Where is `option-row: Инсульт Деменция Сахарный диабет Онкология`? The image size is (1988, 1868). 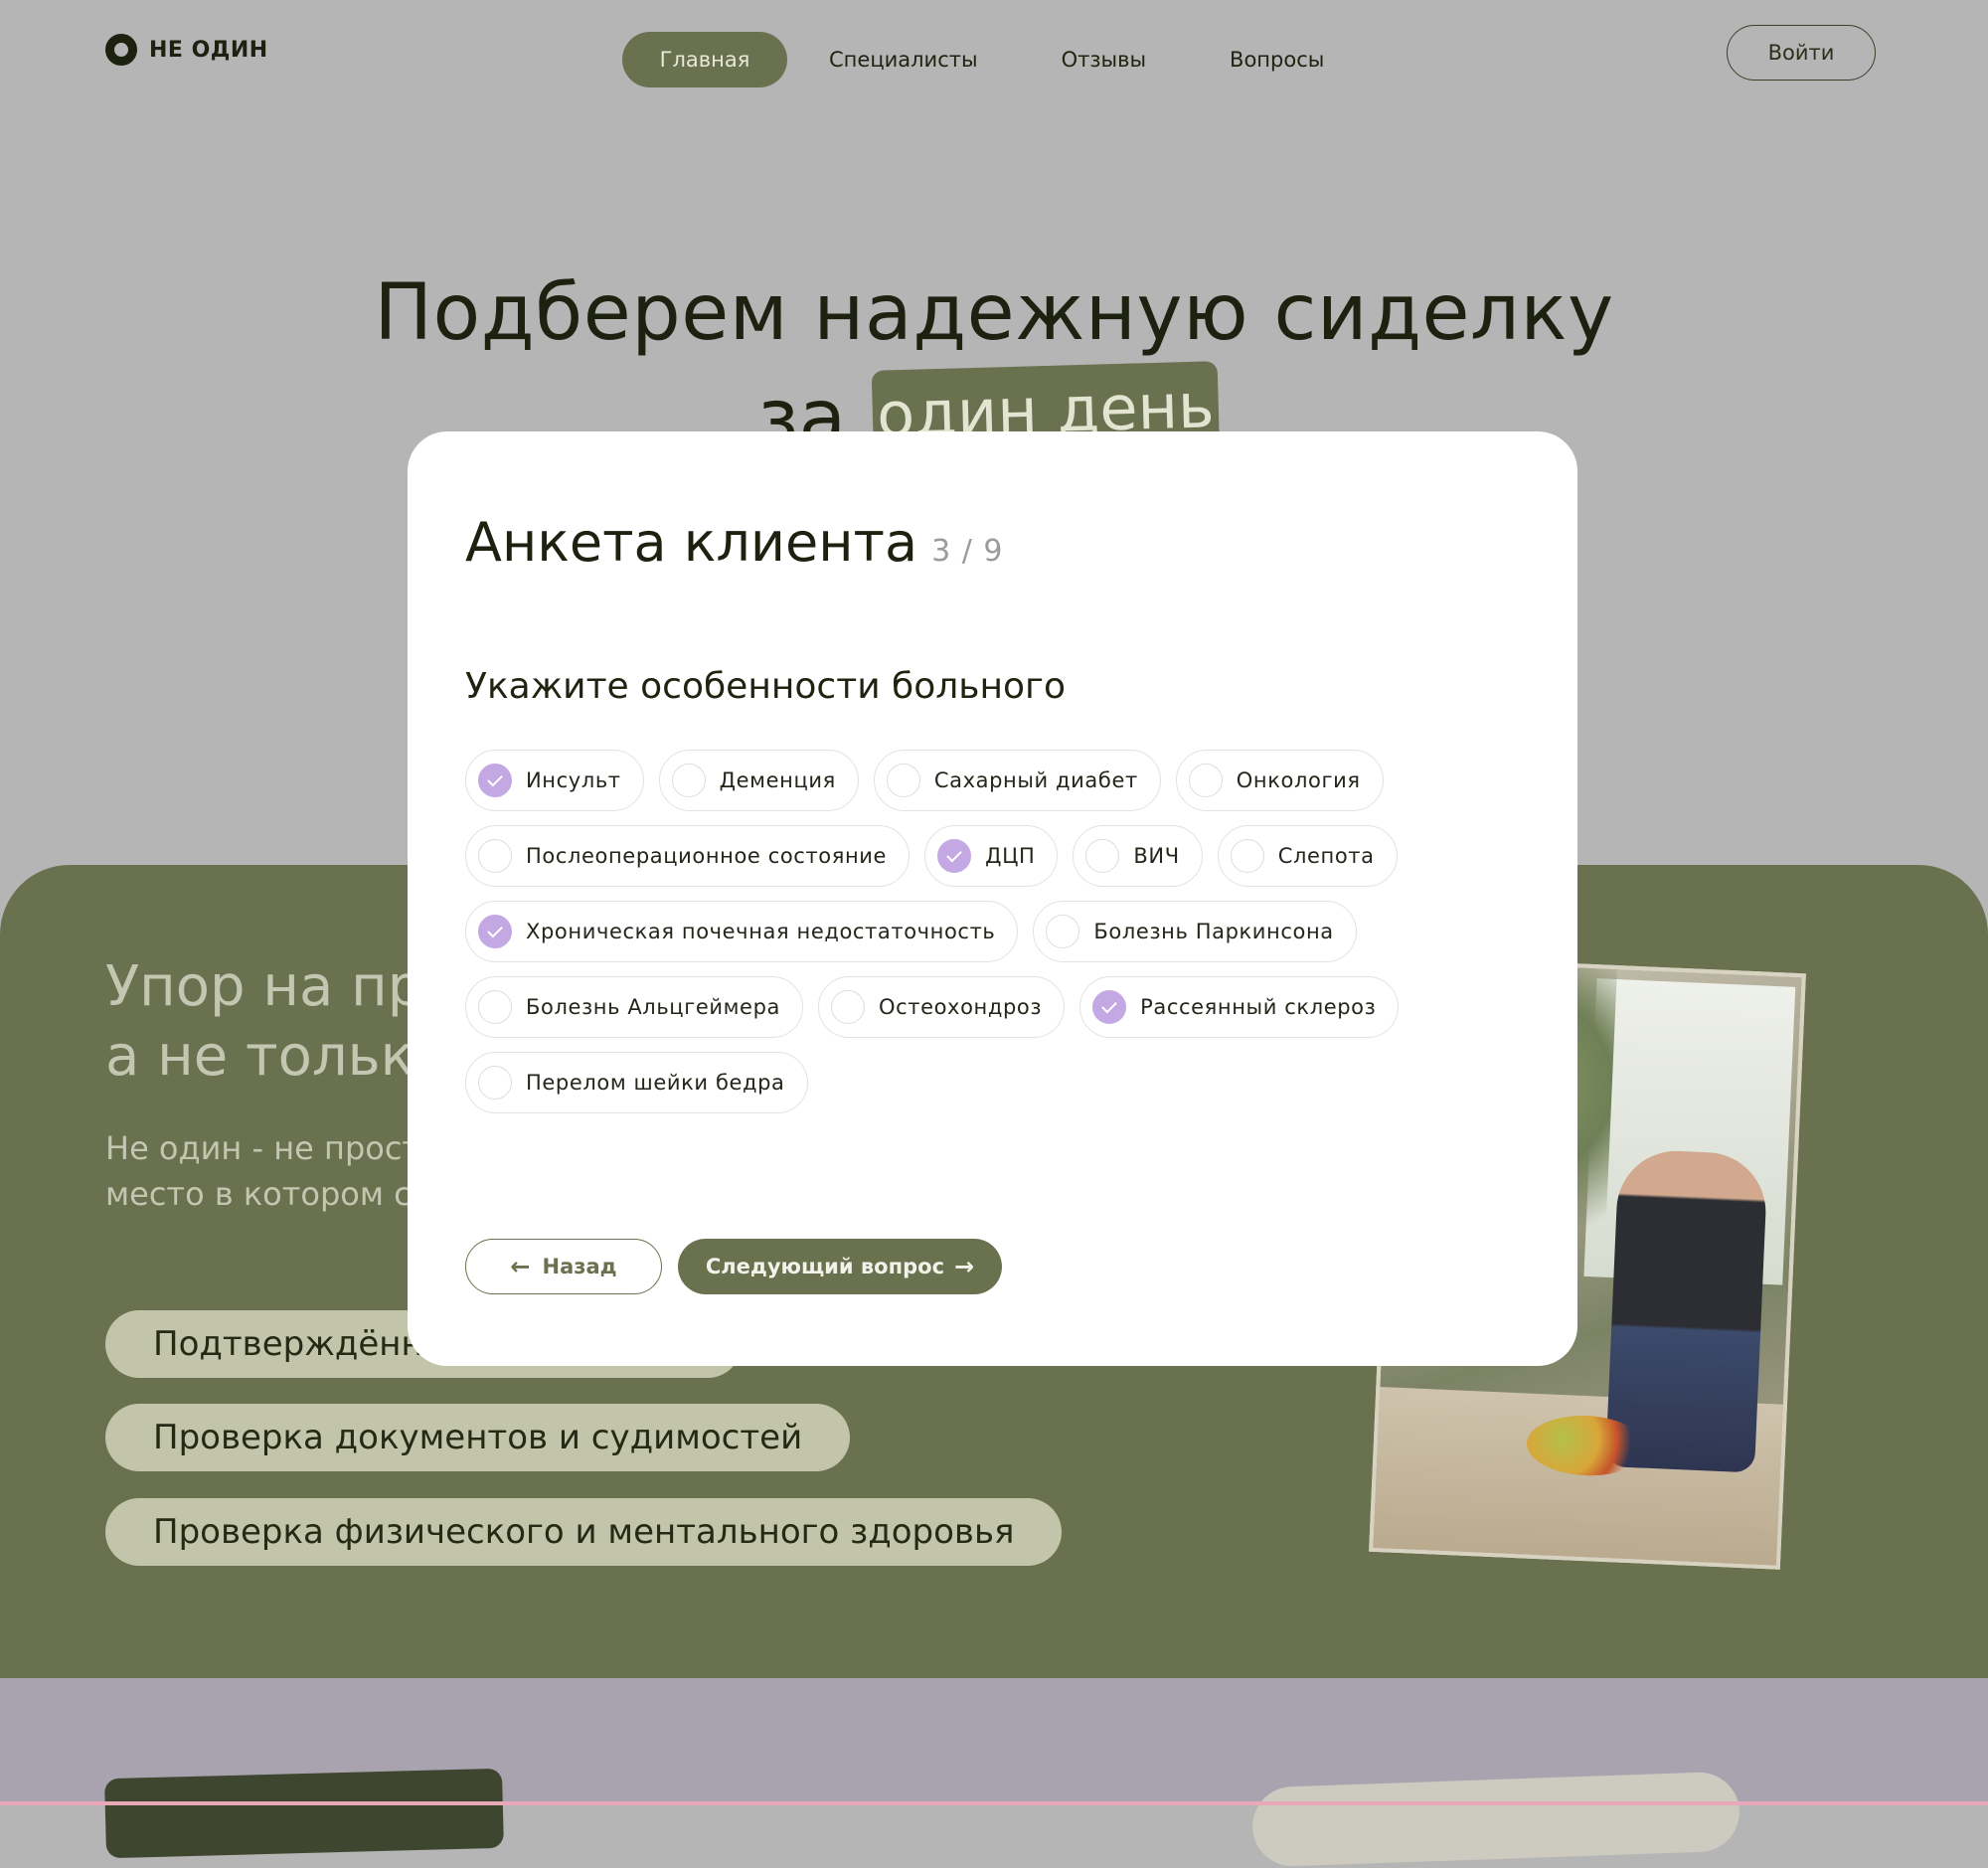
option-row: Инсульт Деменция Сахарный диабет Онкология is located at coordinates (992, 780).